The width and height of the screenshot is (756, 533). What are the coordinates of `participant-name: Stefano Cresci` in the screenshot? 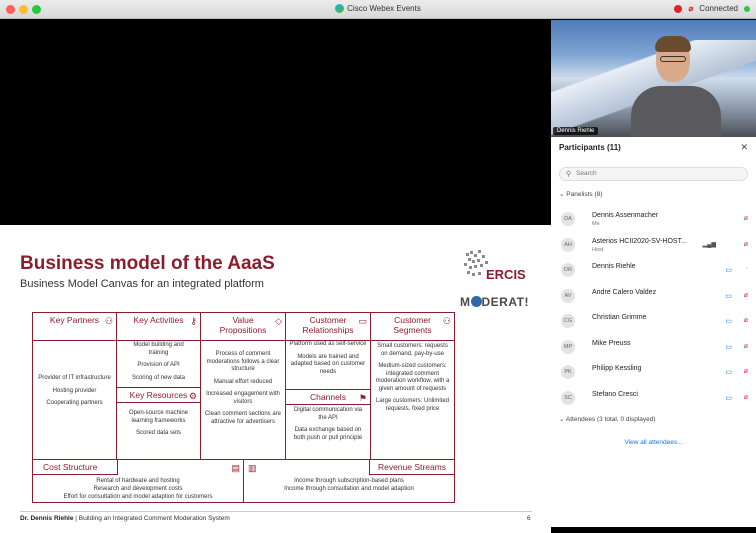 It's located at (615, 394).